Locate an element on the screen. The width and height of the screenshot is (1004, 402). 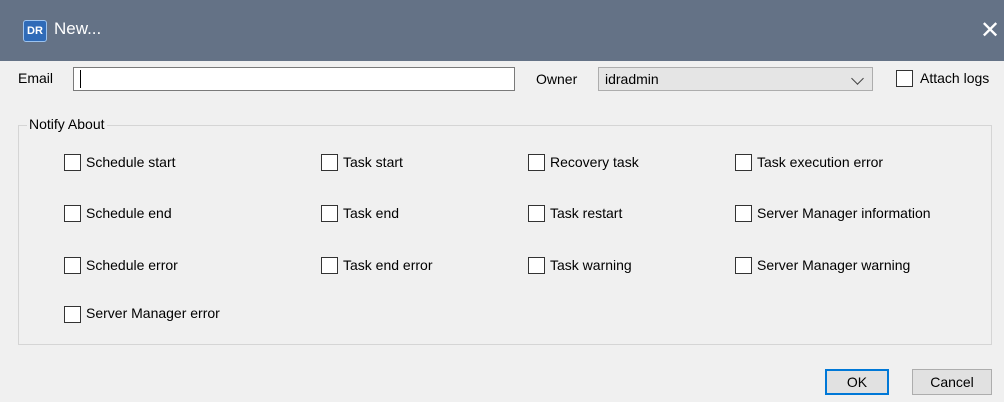
task-warning-label: Task warning is located at coordinates (591, 265).